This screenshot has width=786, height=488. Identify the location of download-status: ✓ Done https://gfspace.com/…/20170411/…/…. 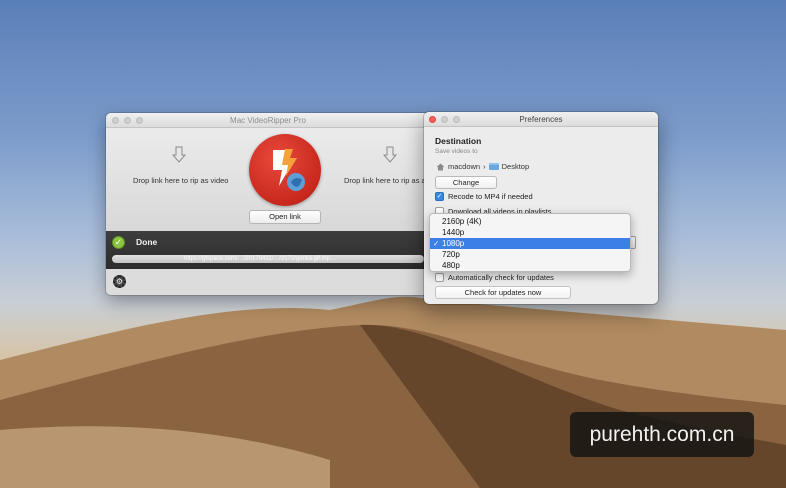
(268, 250).